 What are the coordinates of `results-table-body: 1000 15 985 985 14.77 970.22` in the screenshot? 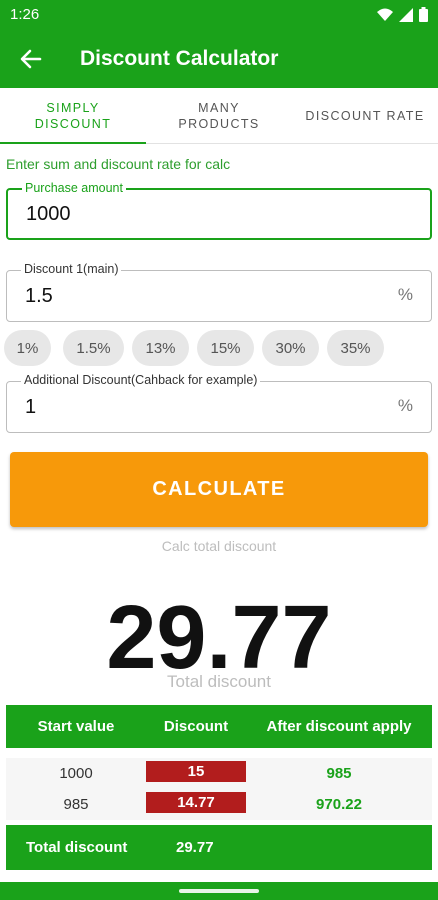 It's located at (219, 789).